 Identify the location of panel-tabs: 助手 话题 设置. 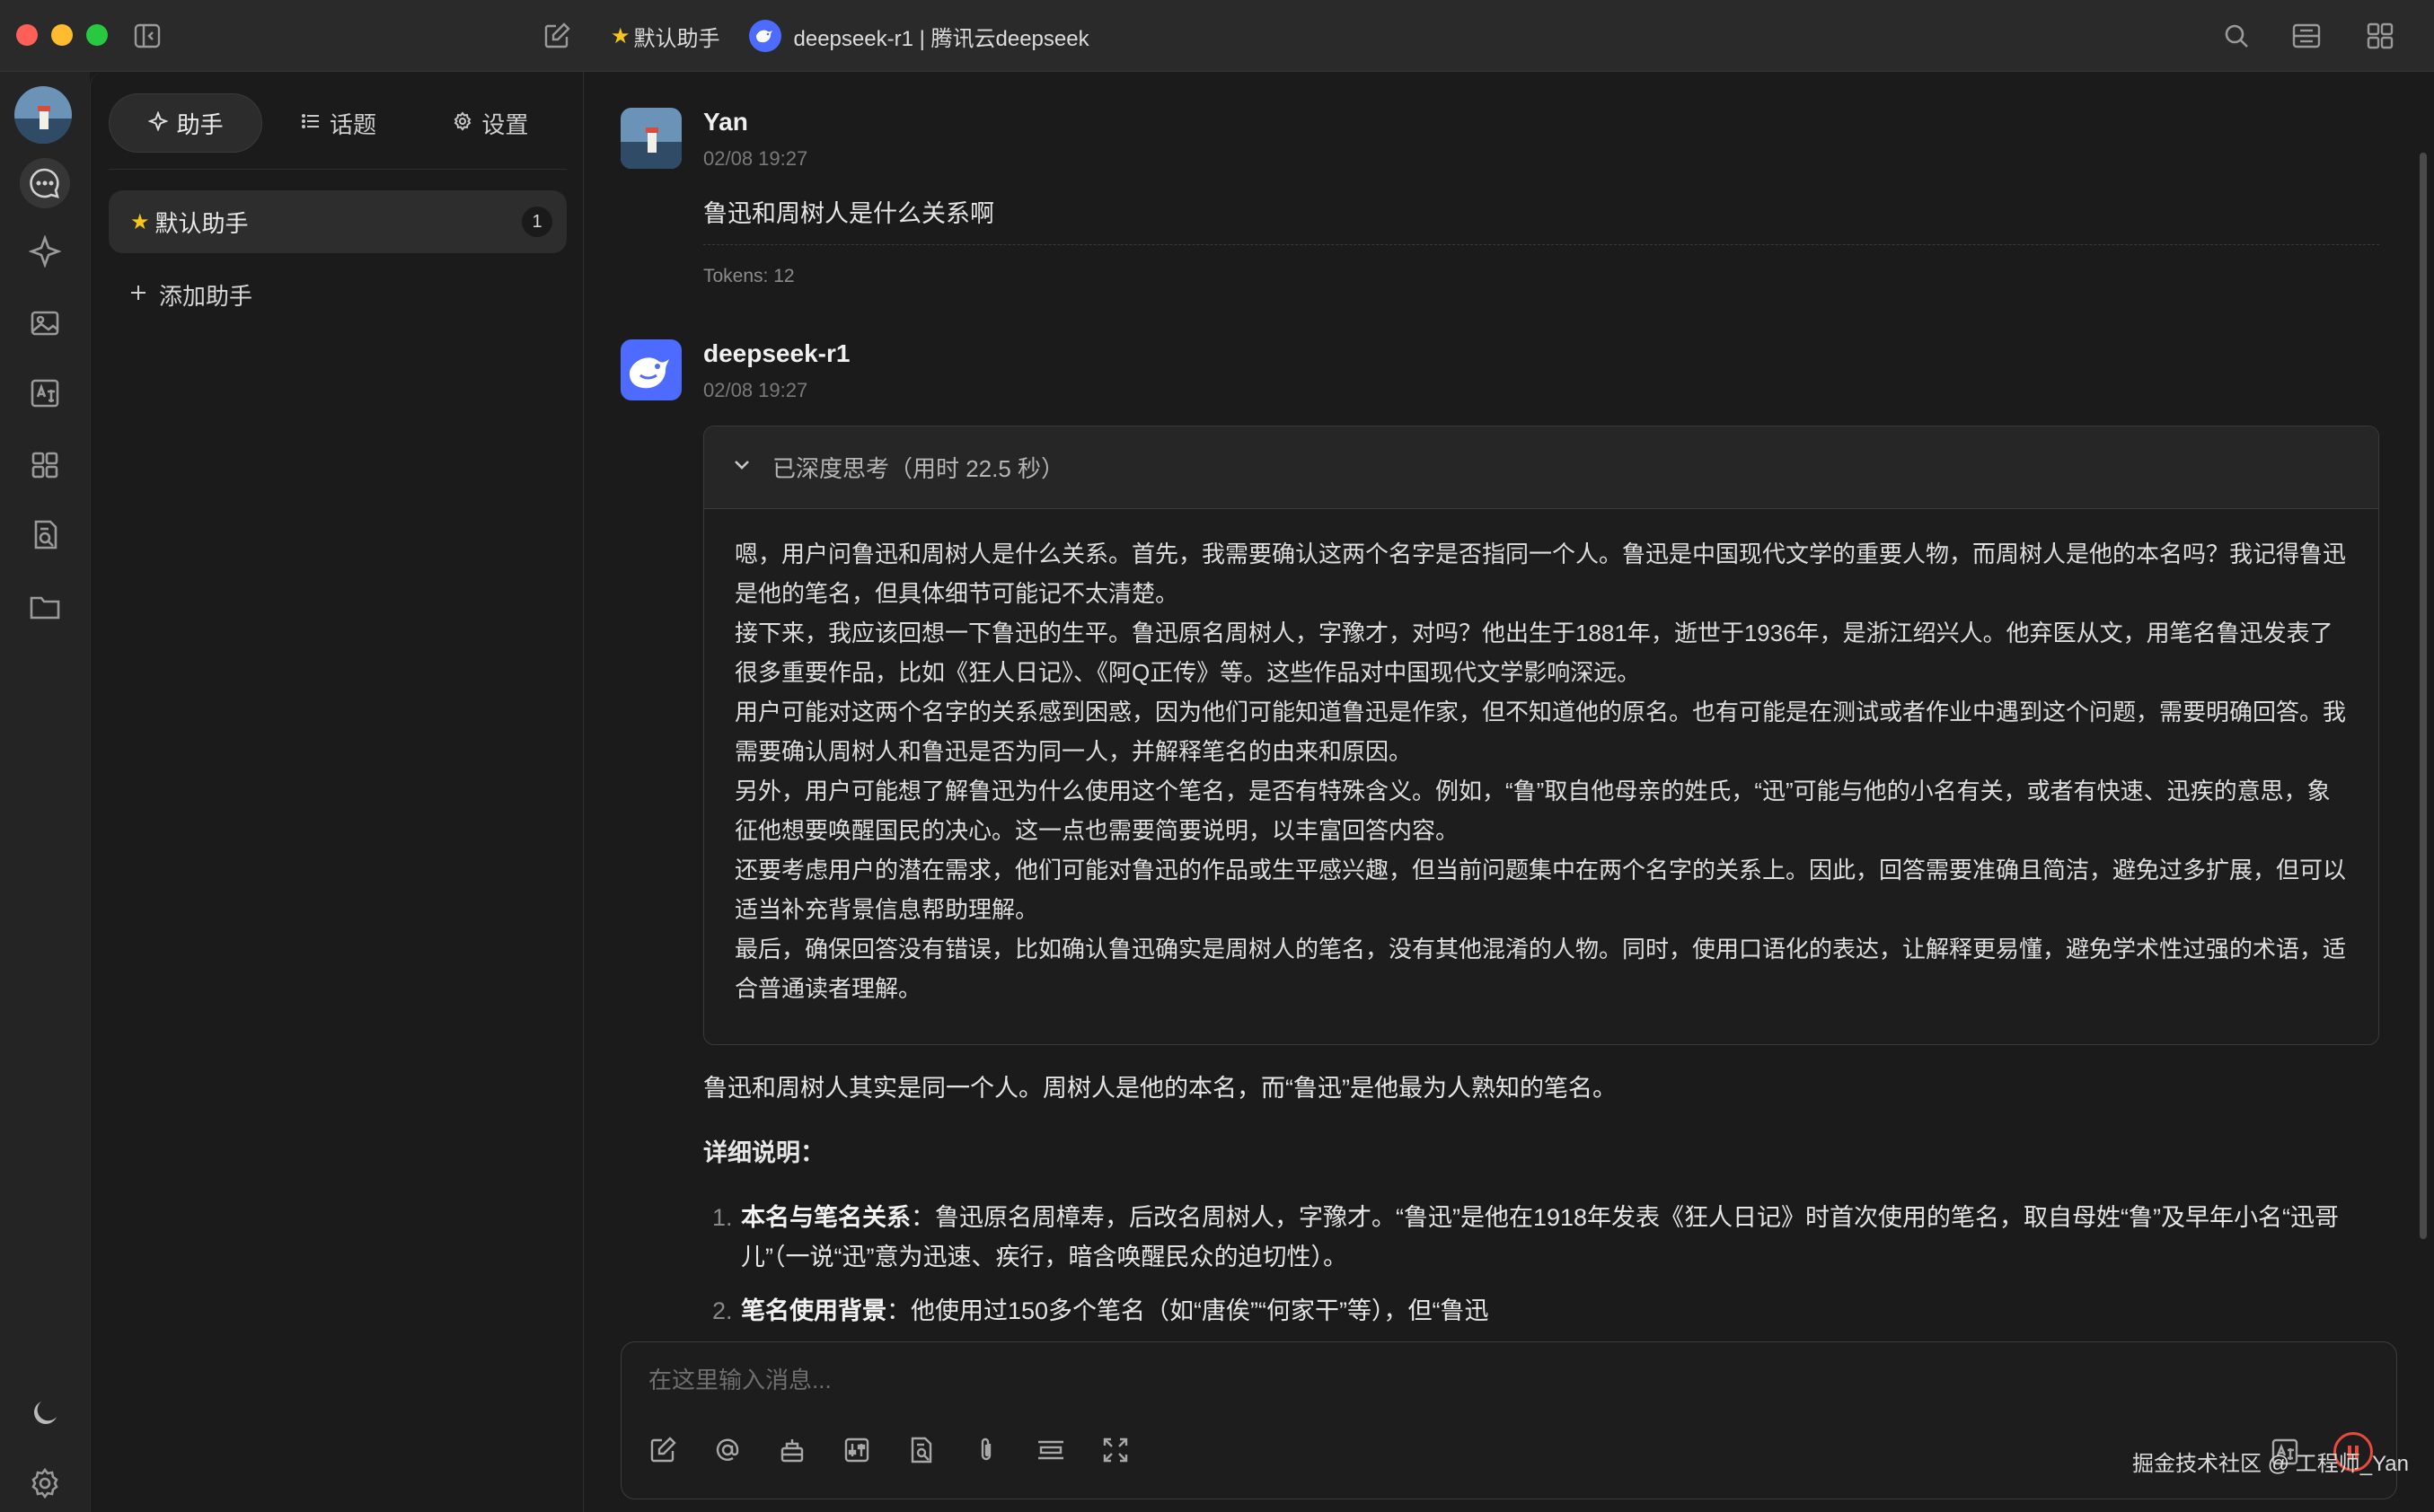
(338, 123).